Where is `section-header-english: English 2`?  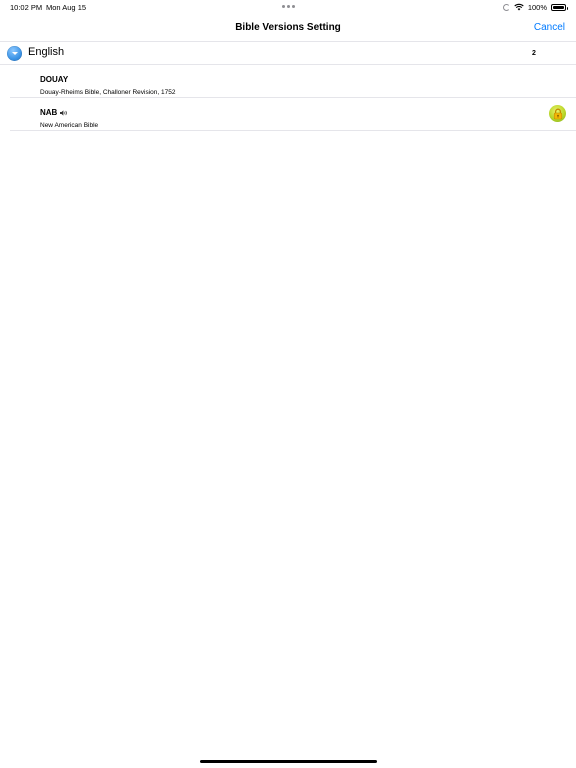
section-header-english: English 2 is located at coordinates (288, 53).